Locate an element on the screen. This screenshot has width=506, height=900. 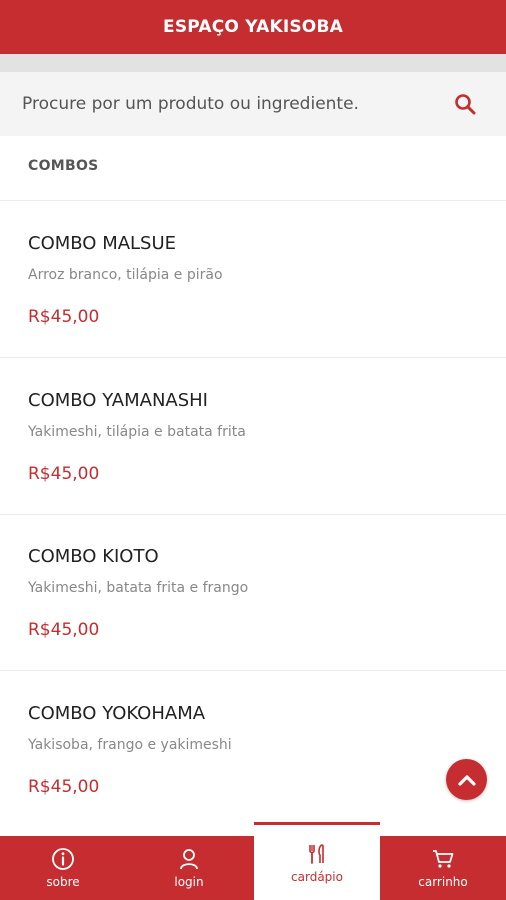
bottom-navigation: sobre login cardápio carrinho is located at coordinates (253, 861).